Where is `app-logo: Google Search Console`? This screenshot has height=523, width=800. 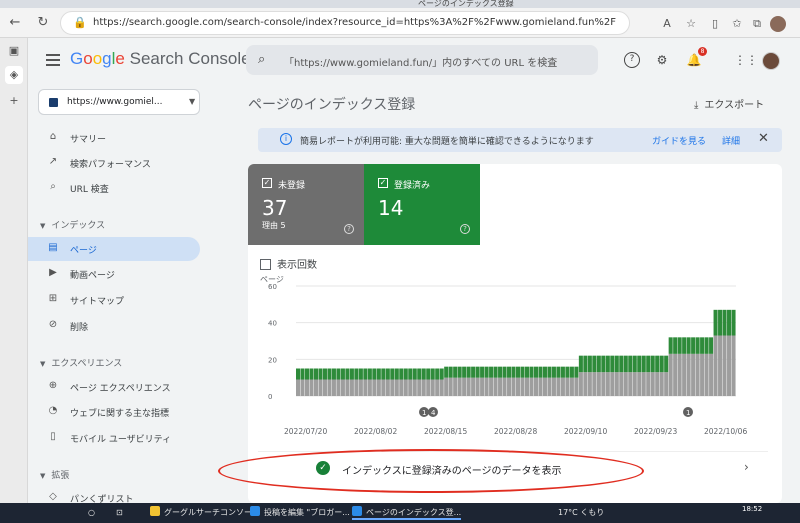
app-logo: Google Search Console is located at coordinates (160, 59).